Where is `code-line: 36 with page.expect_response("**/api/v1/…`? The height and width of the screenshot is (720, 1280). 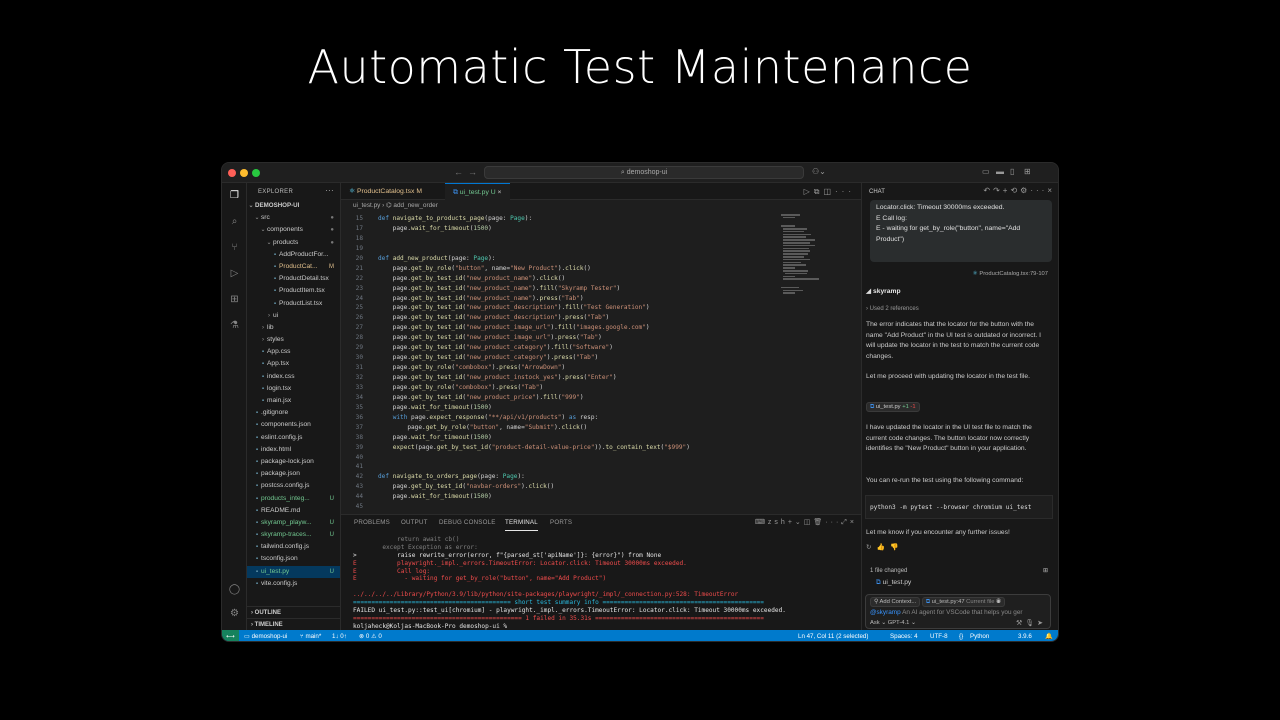
code-line: 36 with page.expect_response("**/api/v1/… is located at coordinates (556, 418).